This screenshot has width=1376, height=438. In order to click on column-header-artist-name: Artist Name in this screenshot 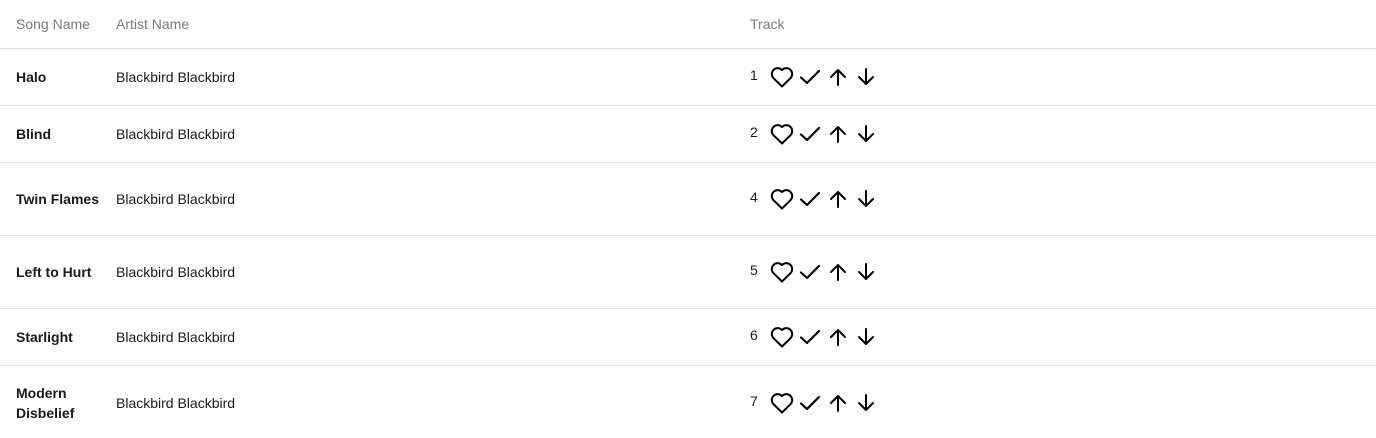, I will do `click(417, 24)`.